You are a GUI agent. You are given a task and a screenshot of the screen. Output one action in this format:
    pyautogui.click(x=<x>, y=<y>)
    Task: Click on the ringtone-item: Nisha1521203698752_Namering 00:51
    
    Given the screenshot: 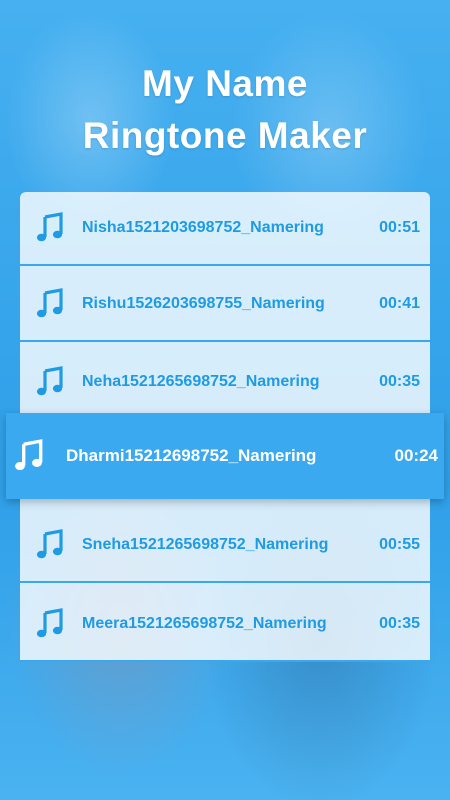 What is the action you would take?
    pyautogui.click(x=225, y=229)
    